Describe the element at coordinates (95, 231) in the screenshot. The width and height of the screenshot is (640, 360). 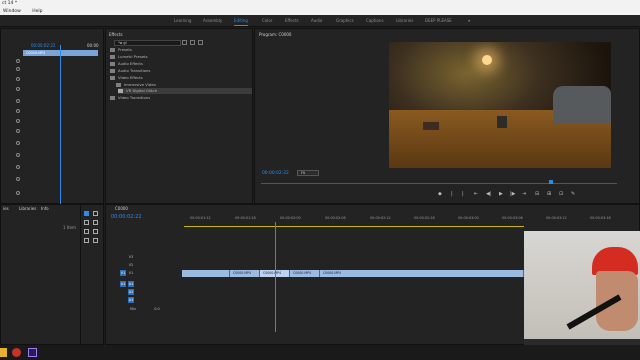
I see `pen-tool-icon` at that location.